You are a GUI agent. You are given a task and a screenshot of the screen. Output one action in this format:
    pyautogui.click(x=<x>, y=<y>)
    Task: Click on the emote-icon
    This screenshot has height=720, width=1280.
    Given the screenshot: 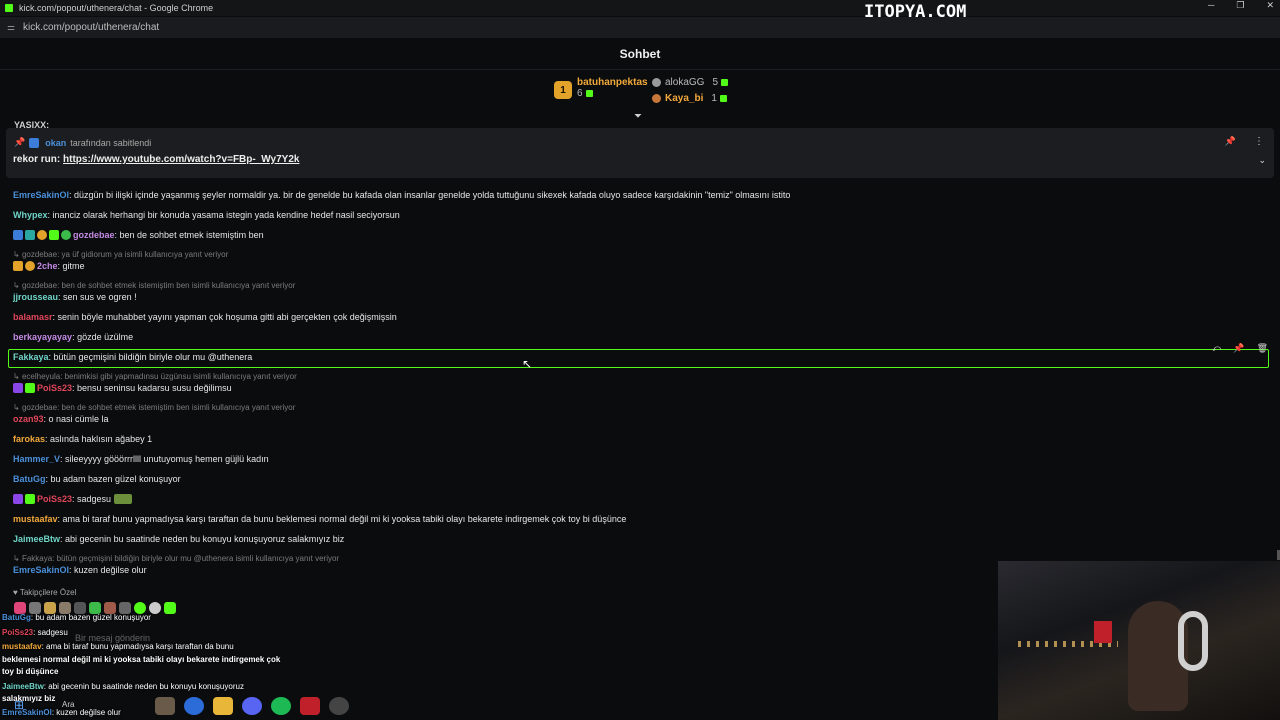 What is the action you would take?
    pyautogui.click(x=170, y=608)
    